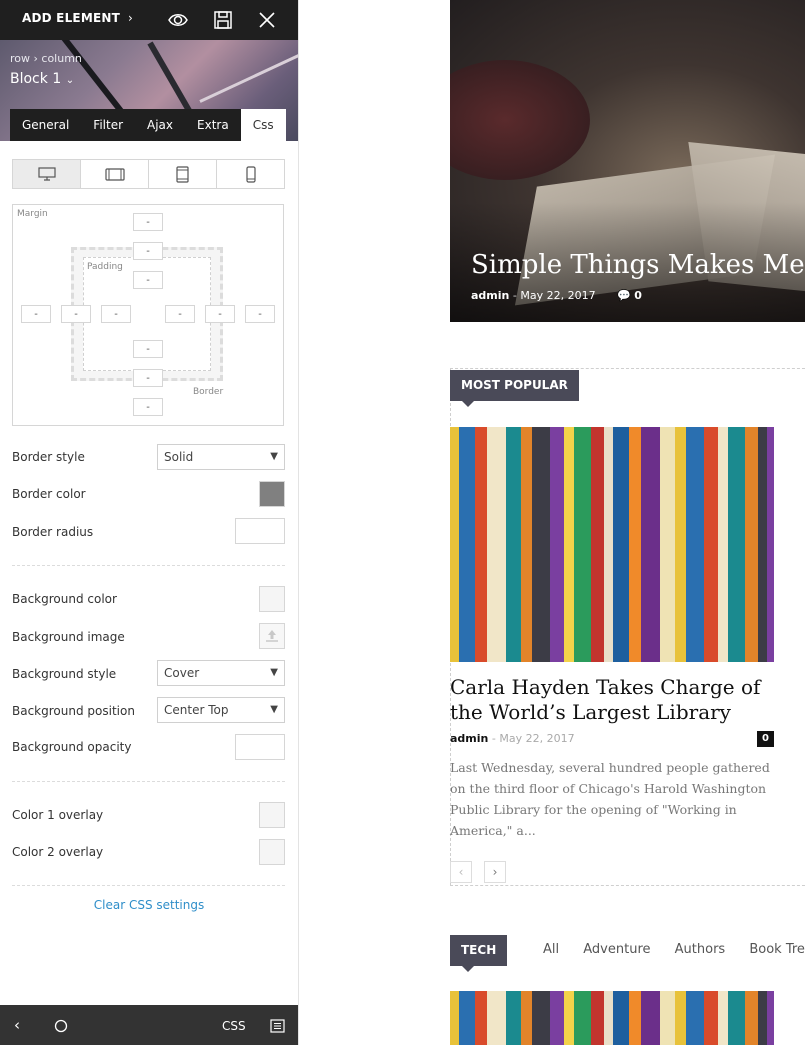 This screenshot has height=1045, width=805. Describe the element at coordinates (183, 174) in the screenshot. I see `device-tablet-portrait` at that location.